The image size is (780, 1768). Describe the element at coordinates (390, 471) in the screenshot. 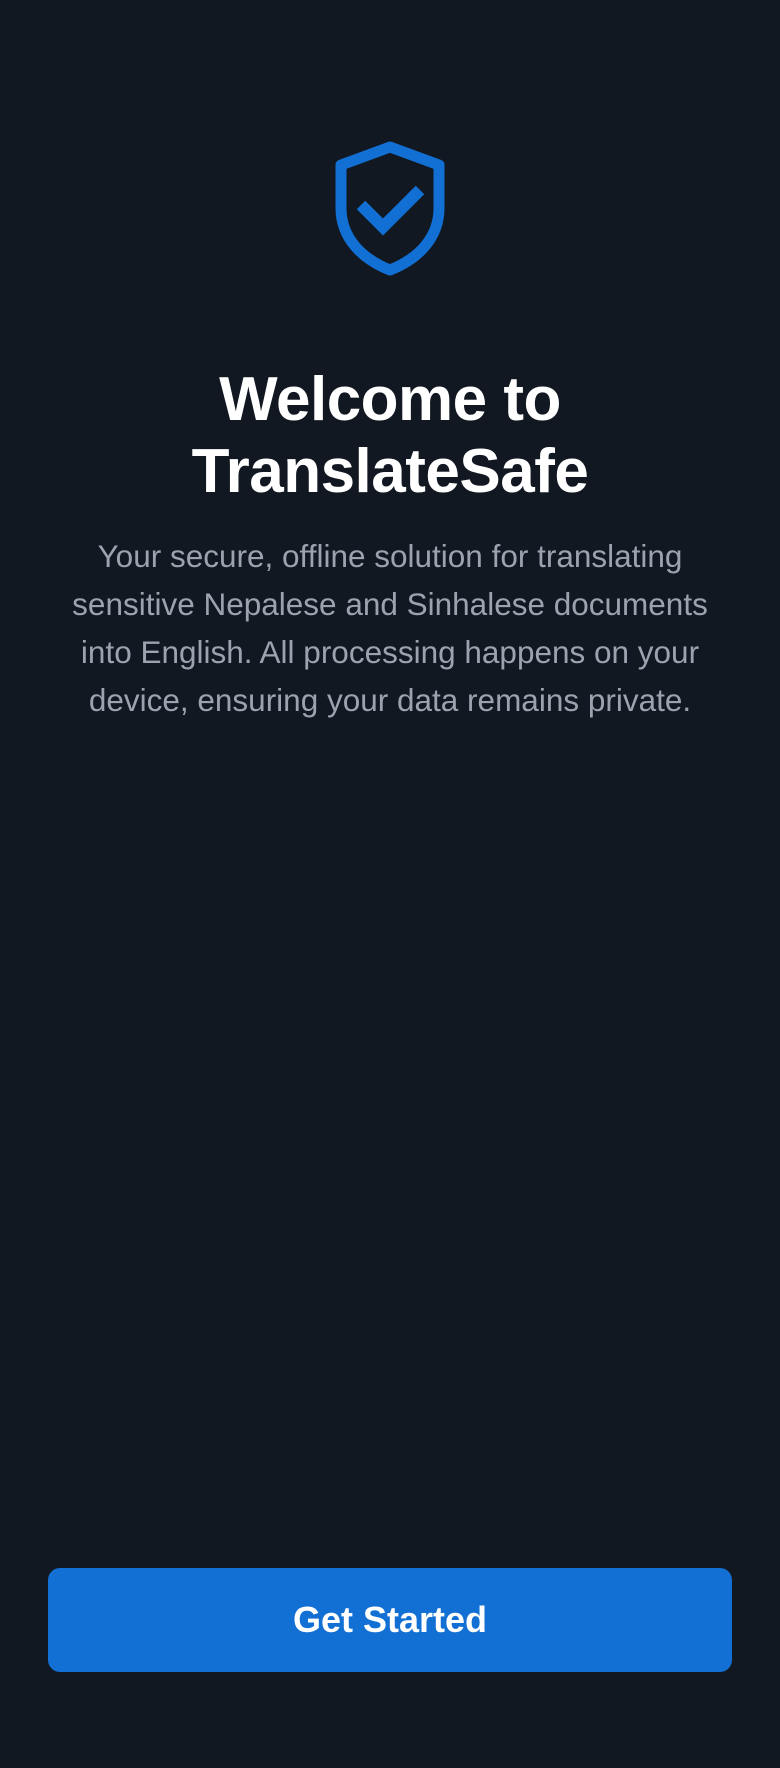

I see `title-line-2: TranslateSafe` at that location.